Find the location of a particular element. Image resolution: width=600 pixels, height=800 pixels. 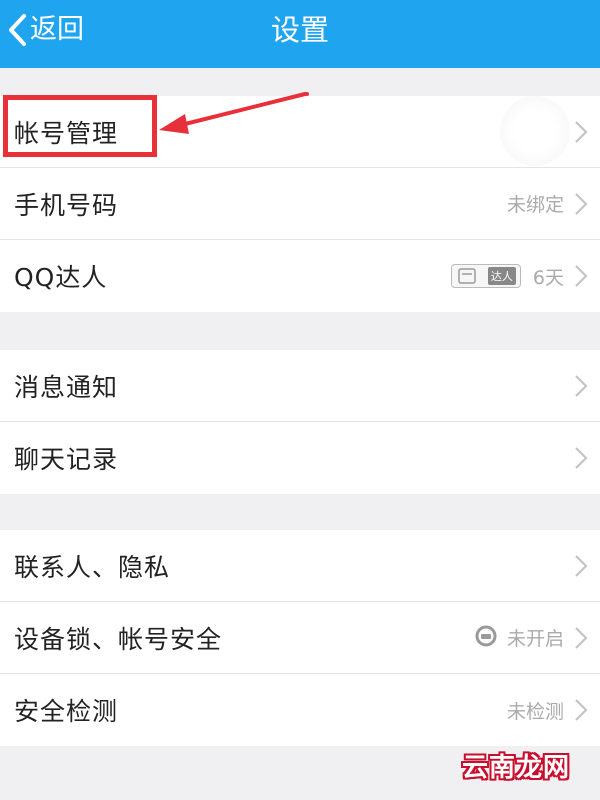

badge-text: 达人 is located at coordinates (501, 276).